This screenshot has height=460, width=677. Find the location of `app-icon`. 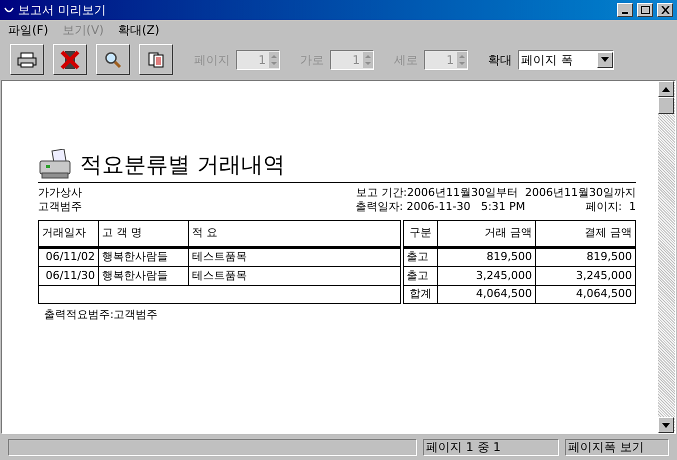

app-icon is located at coordinates (9, 10).